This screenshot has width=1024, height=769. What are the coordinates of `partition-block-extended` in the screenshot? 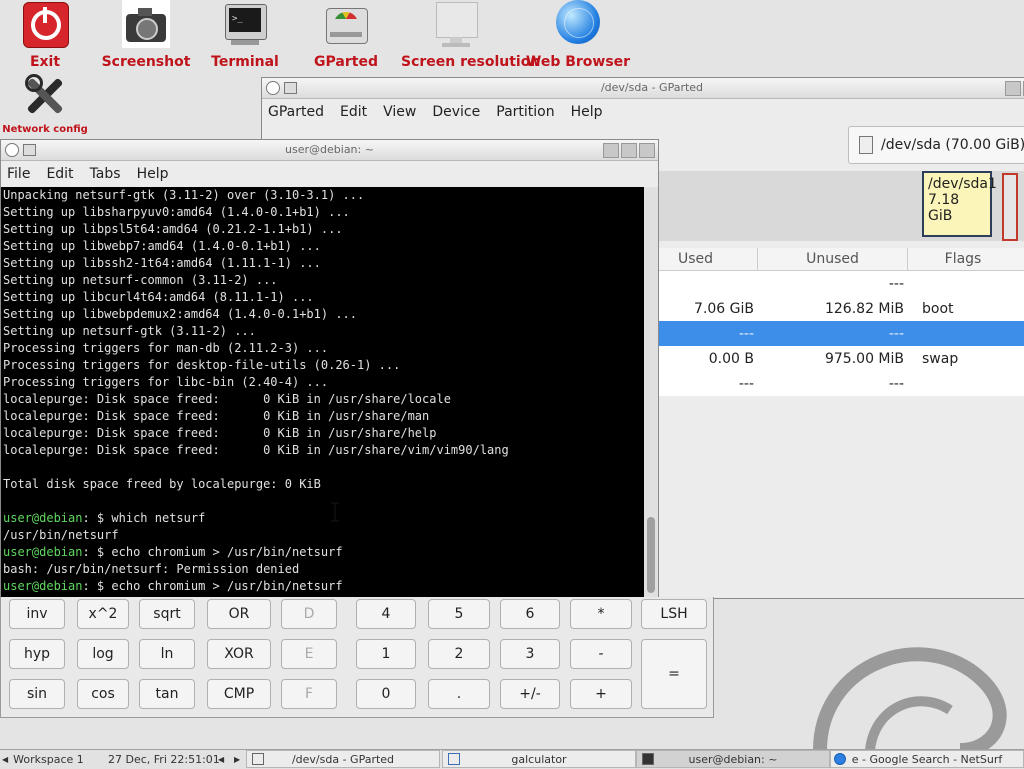 It's located at (1010, 207).